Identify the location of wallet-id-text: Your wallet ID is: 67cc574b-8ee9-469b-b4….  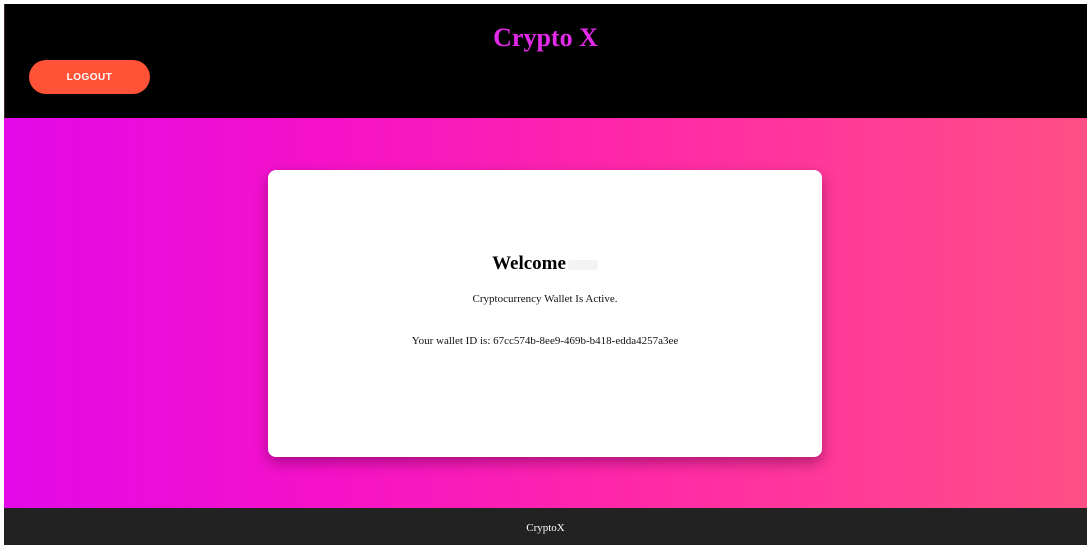
(545, 341).